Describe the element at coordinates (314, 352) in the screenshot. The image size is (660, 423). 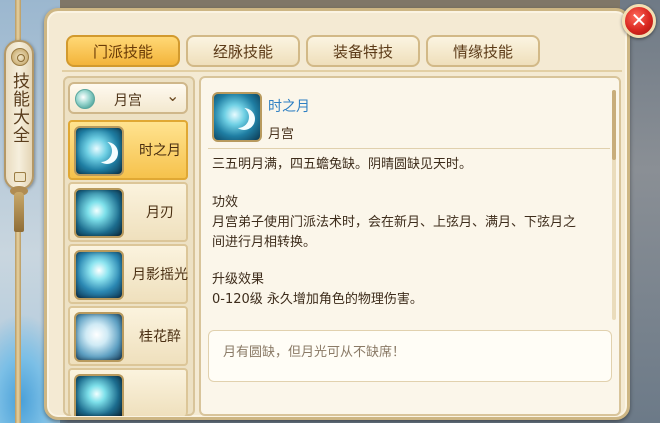
I see `flavor-text: 月有圆缺，但月光可从不缺席！` at that location.